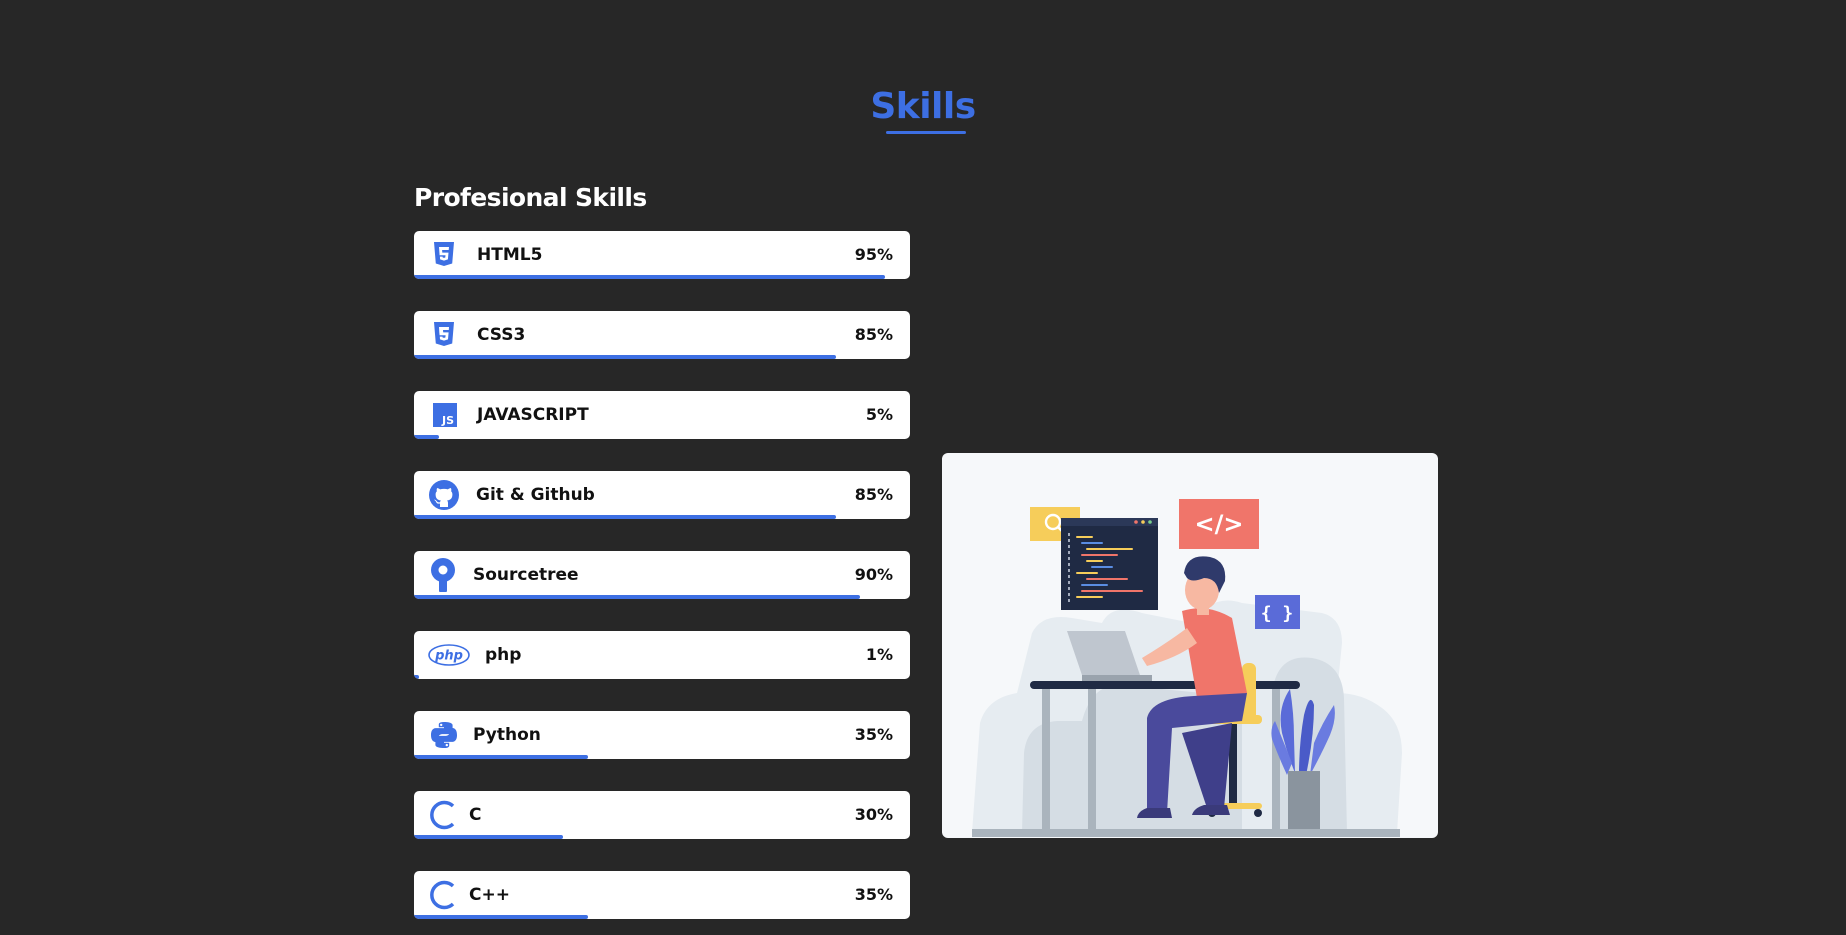 The width and height of the screenshot is (1846, 935). Describe the element at coordinates (873, 574) in the screenshot. I see `skill-percent: 90%` at that location.